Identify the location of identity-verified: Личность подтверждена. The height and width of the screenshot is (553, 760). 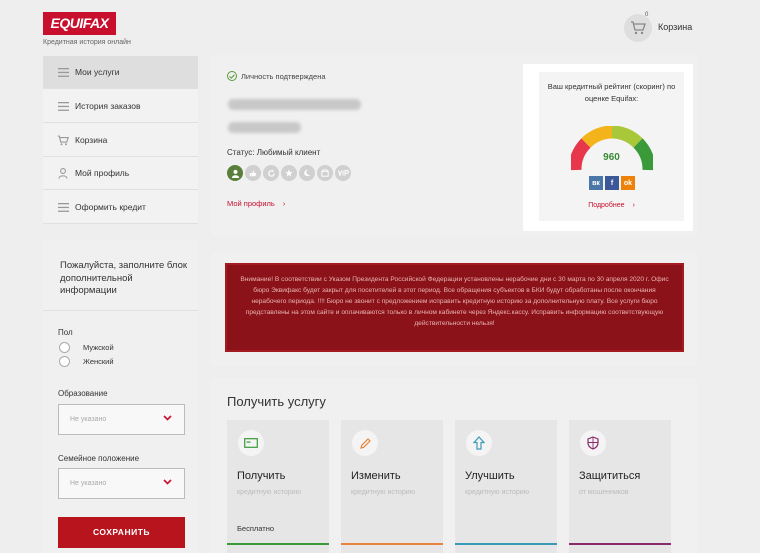
(276, 76).